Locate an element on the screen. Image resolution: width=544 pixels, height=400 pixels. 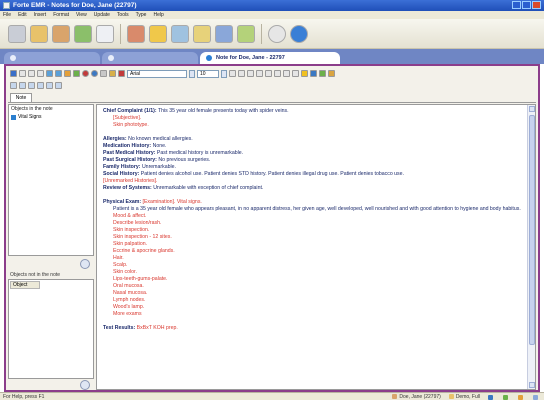
menu-update: Update is located at coordinates (102, 15).